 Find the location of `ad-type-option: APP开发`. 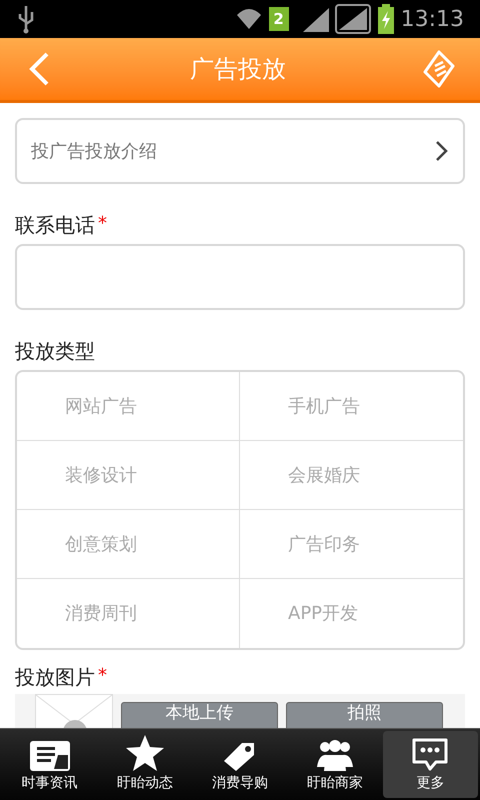

ad-type-option: APP开发 is located at coordinates (351, 613).